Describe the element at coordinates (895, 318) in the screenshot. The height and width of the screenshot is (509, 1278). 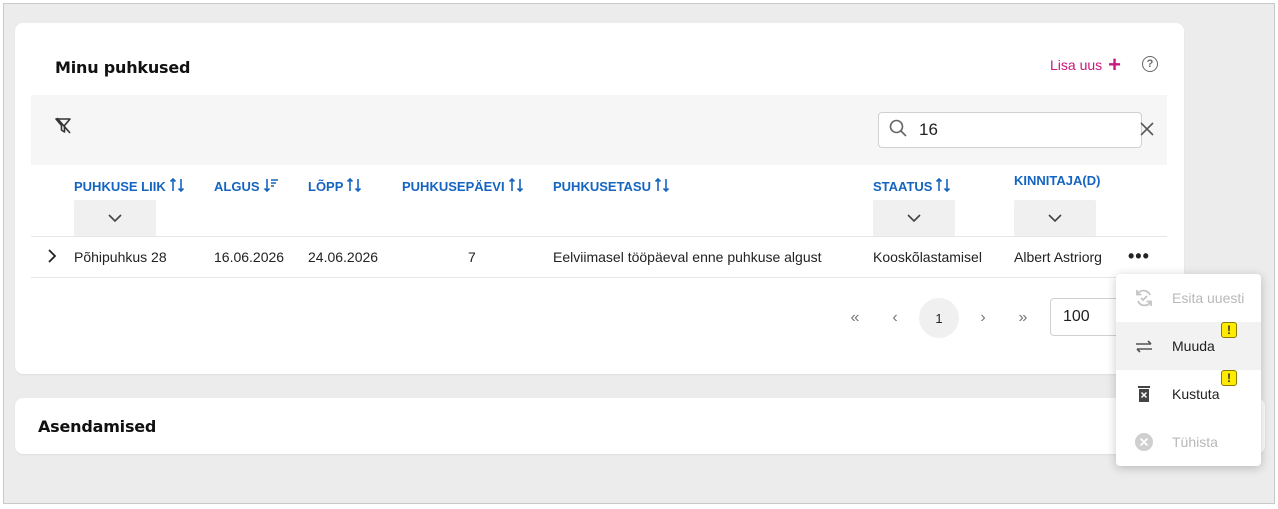
I see `prev-page-icon: ‹` at that location.